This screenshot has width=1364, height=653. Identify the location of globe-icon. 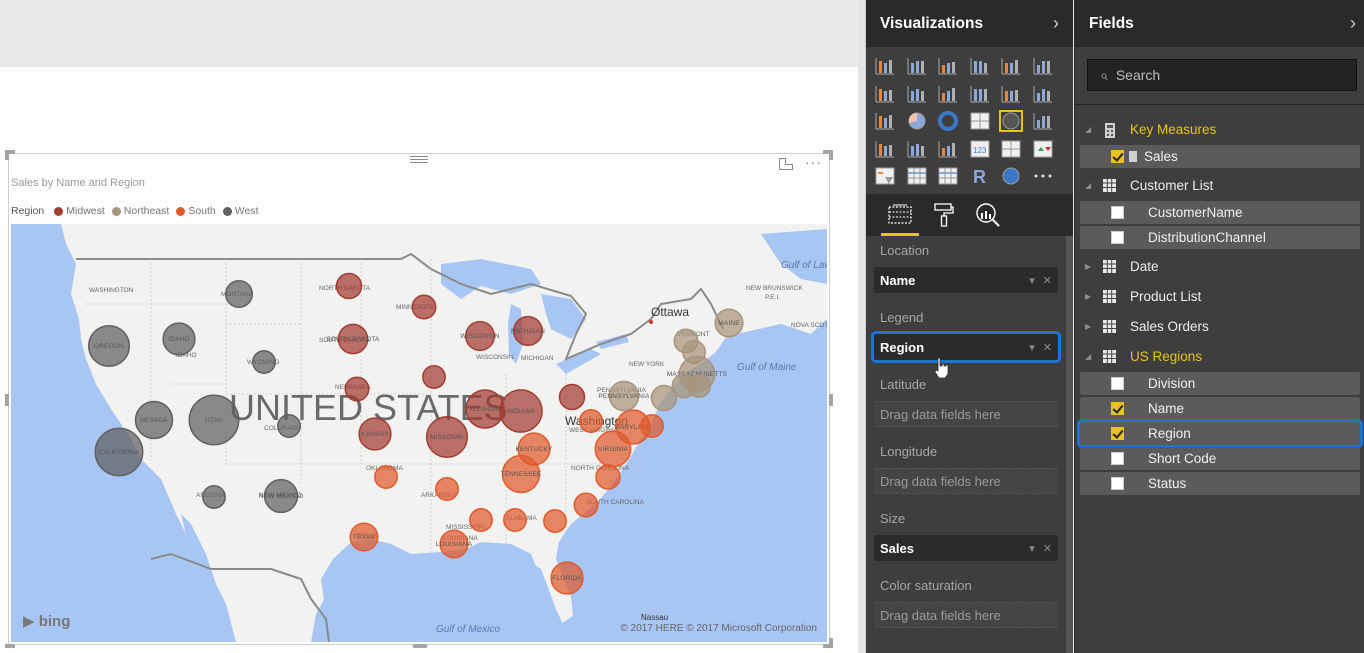
(1011, 176).